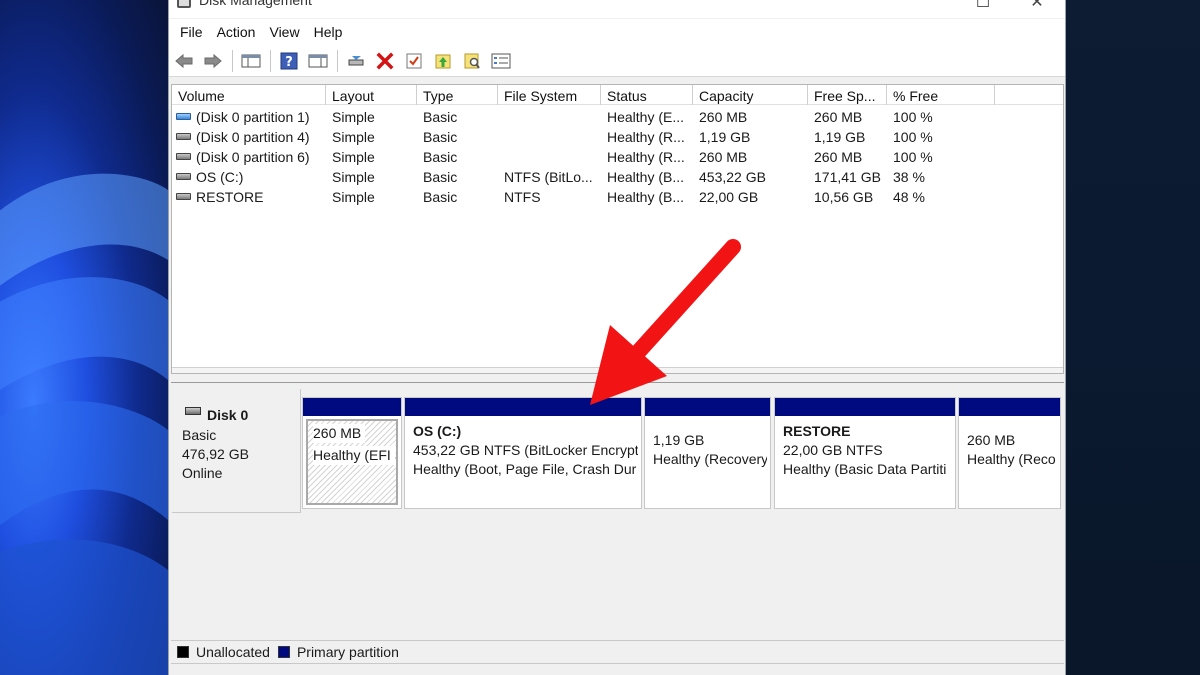 The height and width of the screenshot is (675, 1200). Describe the element at coordinates (501, 61) in the screenshot. I see `settings-list-icon` at that location.